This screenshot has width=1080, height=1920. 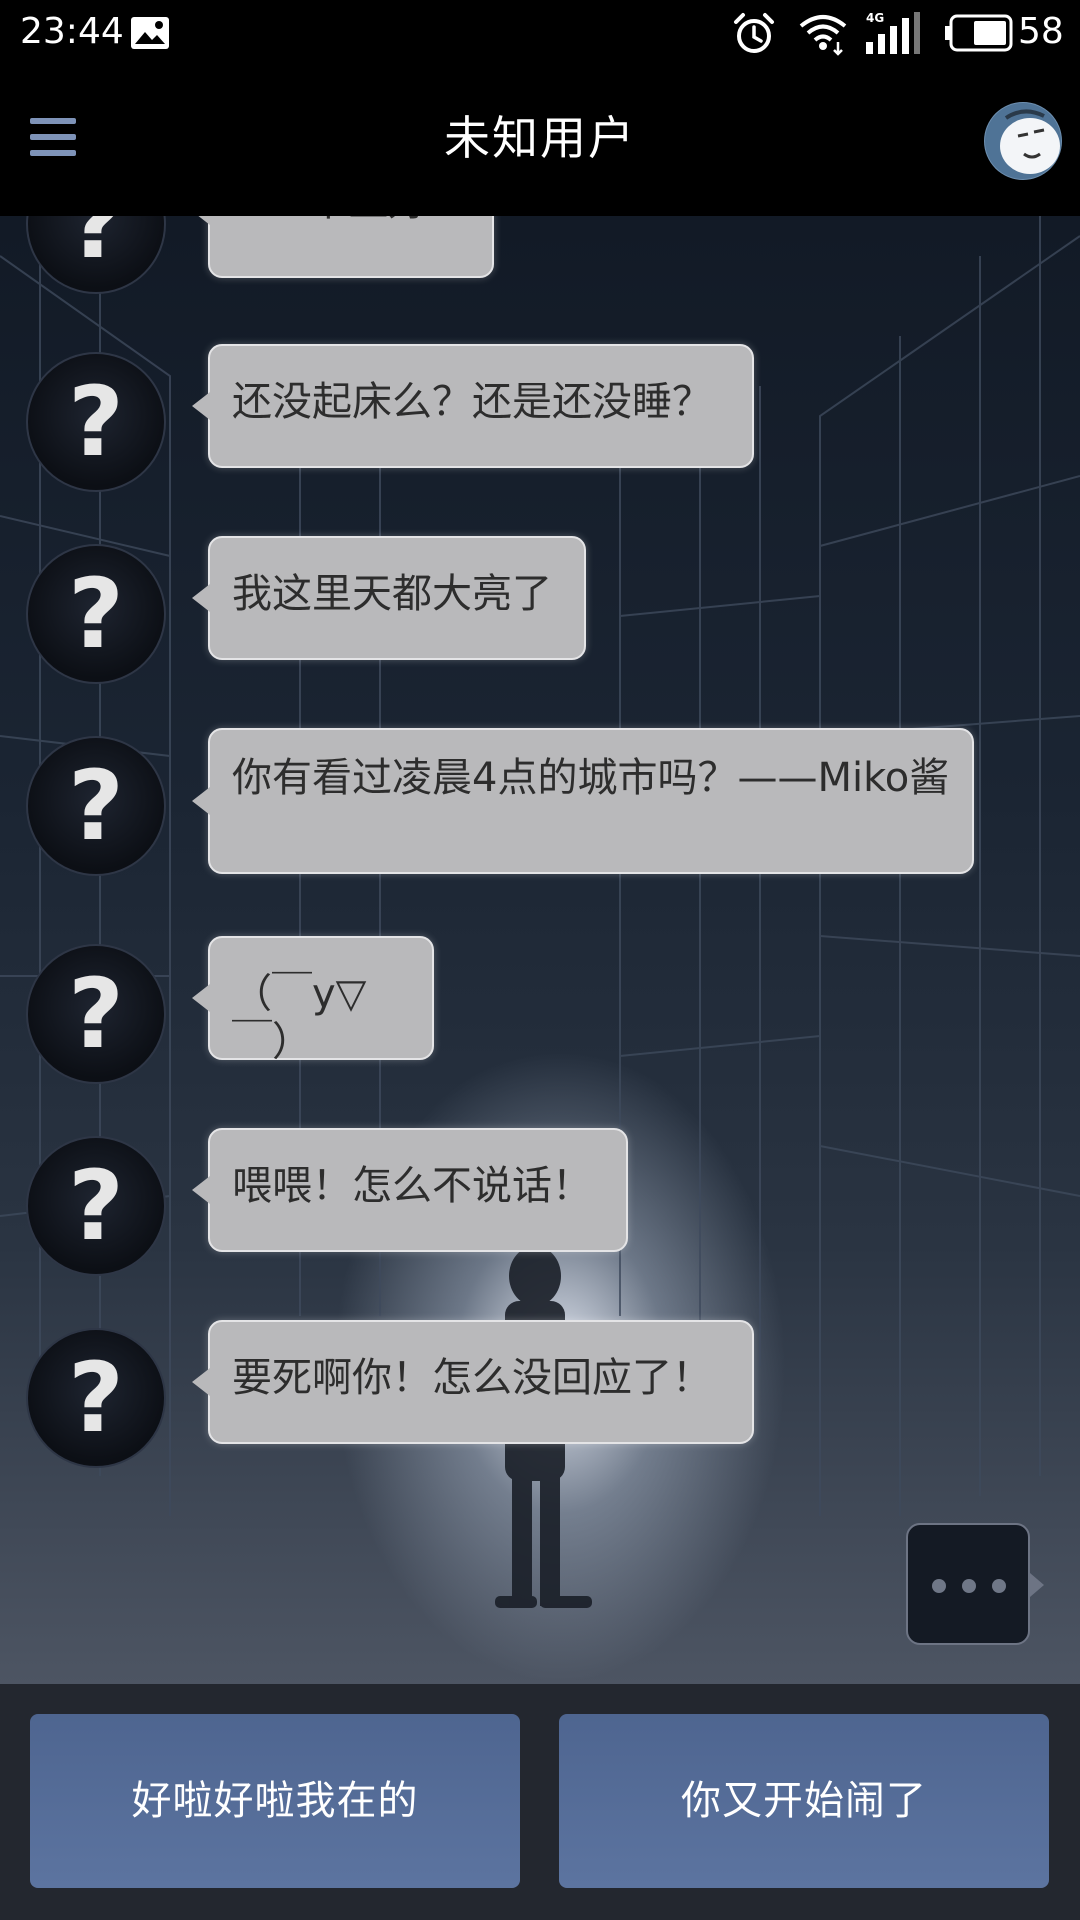 What do you see at coordinates (343, 247) in the screenshot?
I see `message-bubble: hi！早上好！` at bounding box center [343, 247].